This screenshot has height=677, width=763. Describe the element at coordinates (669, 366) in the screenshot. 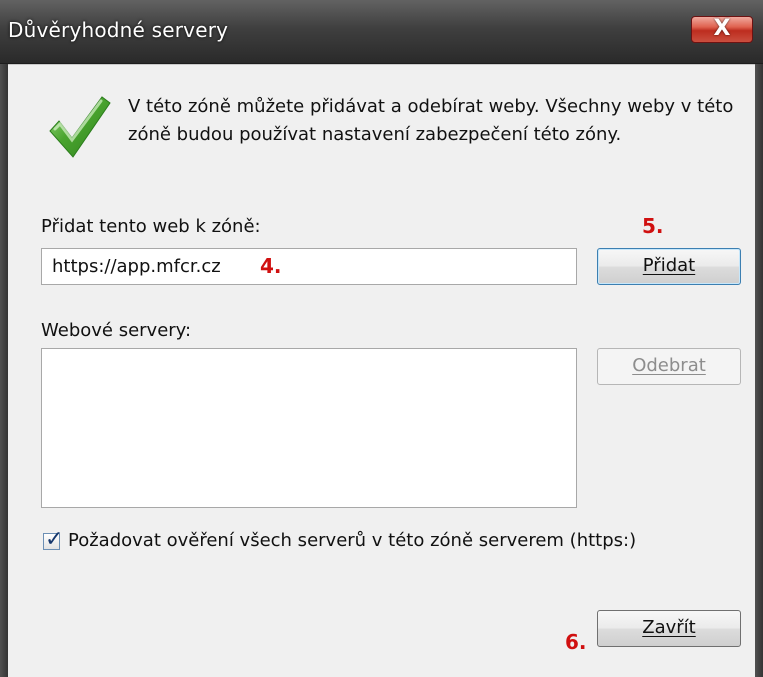

I see `remove-site-button: Odebrat` at that location.